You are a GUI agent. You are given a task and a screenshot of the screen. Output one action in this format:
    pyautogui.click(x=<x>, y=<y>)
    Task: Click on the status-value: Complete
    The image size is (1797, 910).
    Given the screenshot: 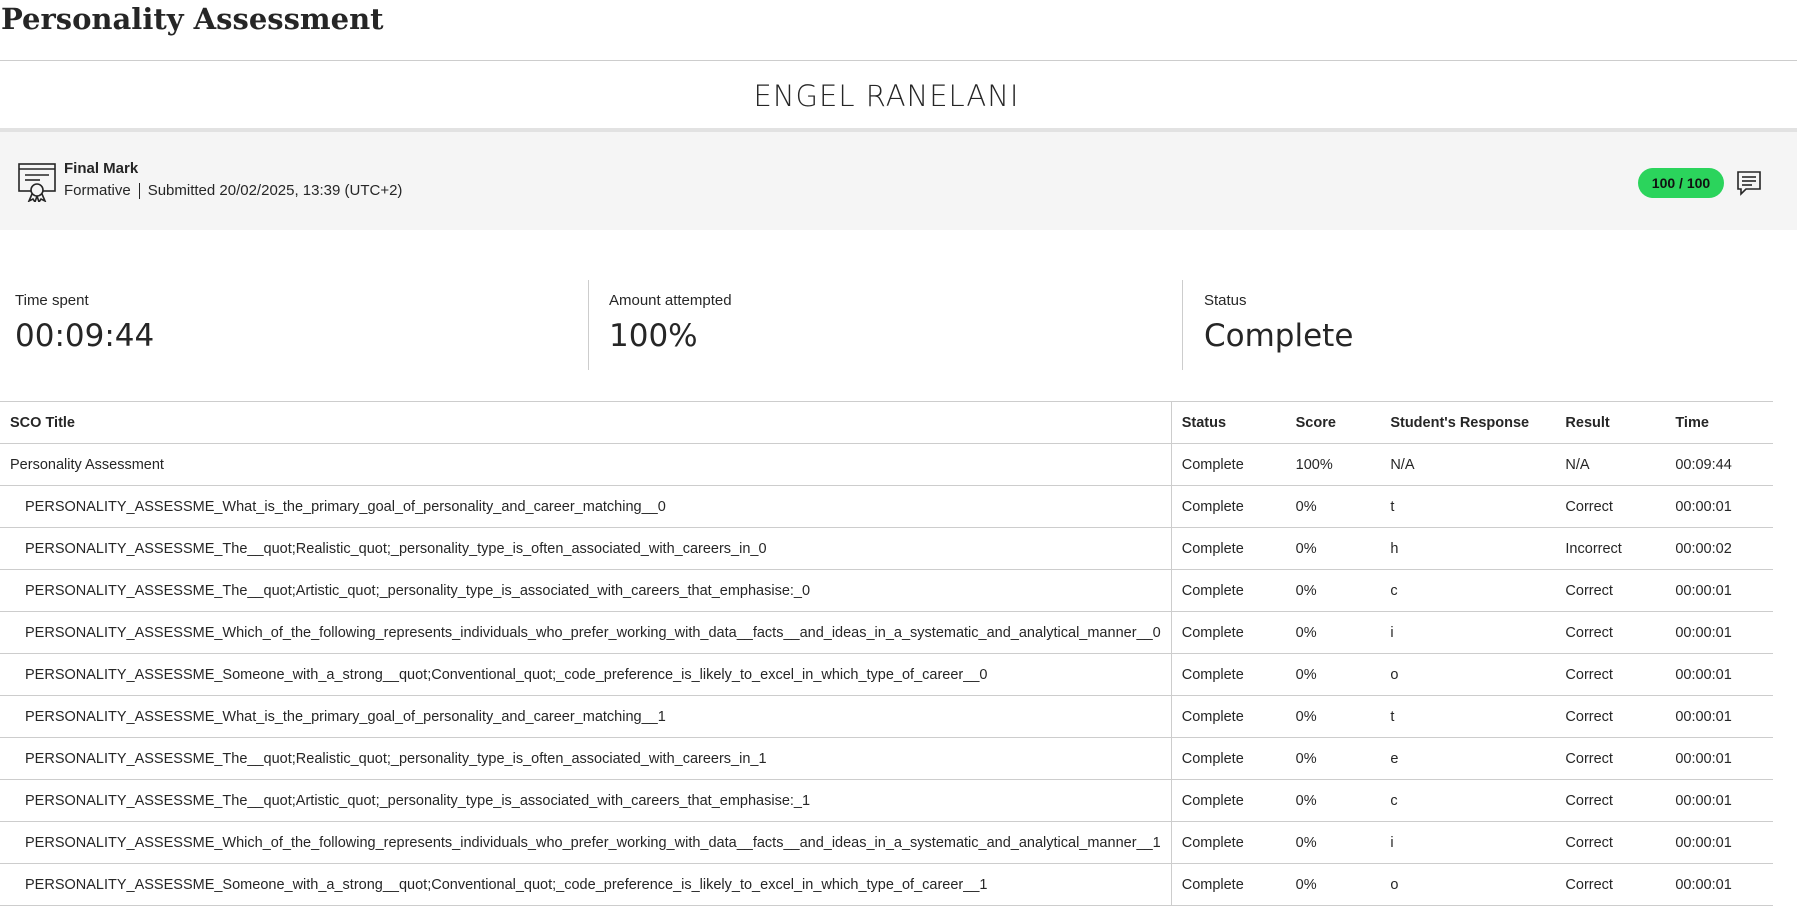 What is the action you would take?
    pyautogui.click(x=1279, y=336)
    